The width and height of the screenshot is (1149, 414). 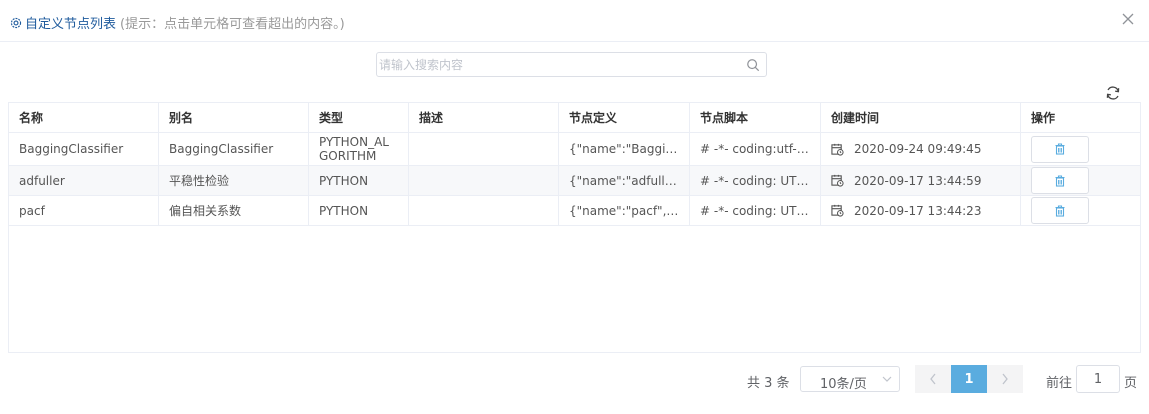 I want to click on dialog-title-wrap: 自定义节点列表 (提示：点击单元格可查看超出的内容。), so click(x=177, y=22).